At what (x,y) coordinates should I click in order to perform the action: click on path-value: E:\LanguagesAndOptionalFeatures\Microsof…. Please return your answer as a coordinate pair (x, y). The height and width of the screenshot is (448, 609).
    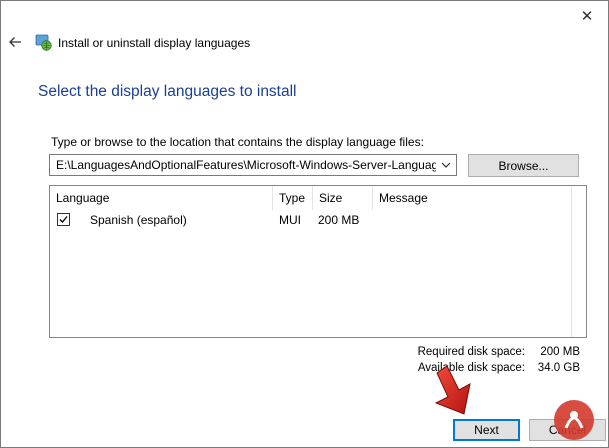
    Looking at the image, I should click on (246, 165).